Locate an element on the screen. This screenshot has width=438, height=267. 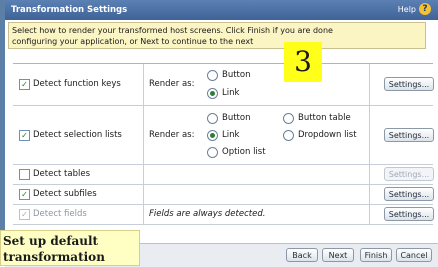
tables-label: Detect tables is located at coordinates (62, 174).